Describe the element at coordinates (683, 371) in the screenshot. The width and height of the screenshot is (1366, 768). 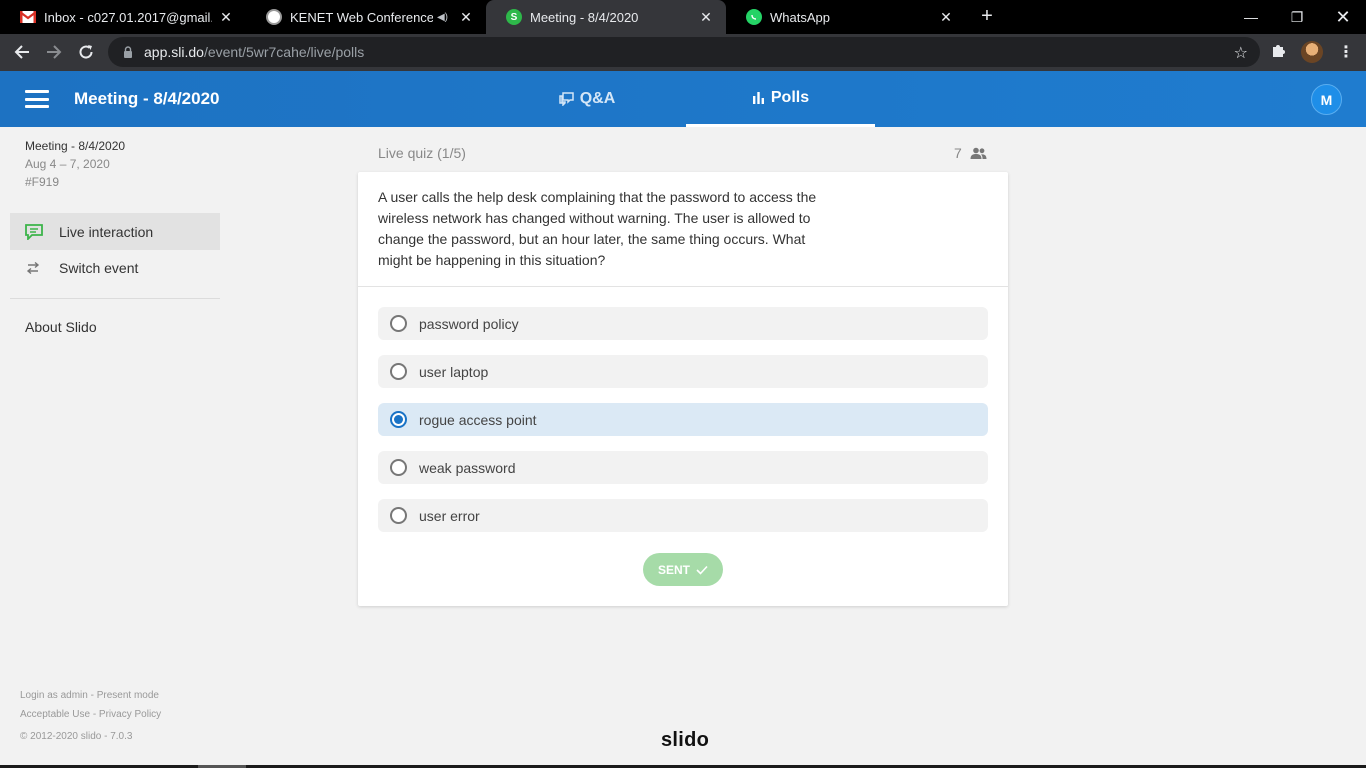
I see `answer-option: user laptop` at that location.